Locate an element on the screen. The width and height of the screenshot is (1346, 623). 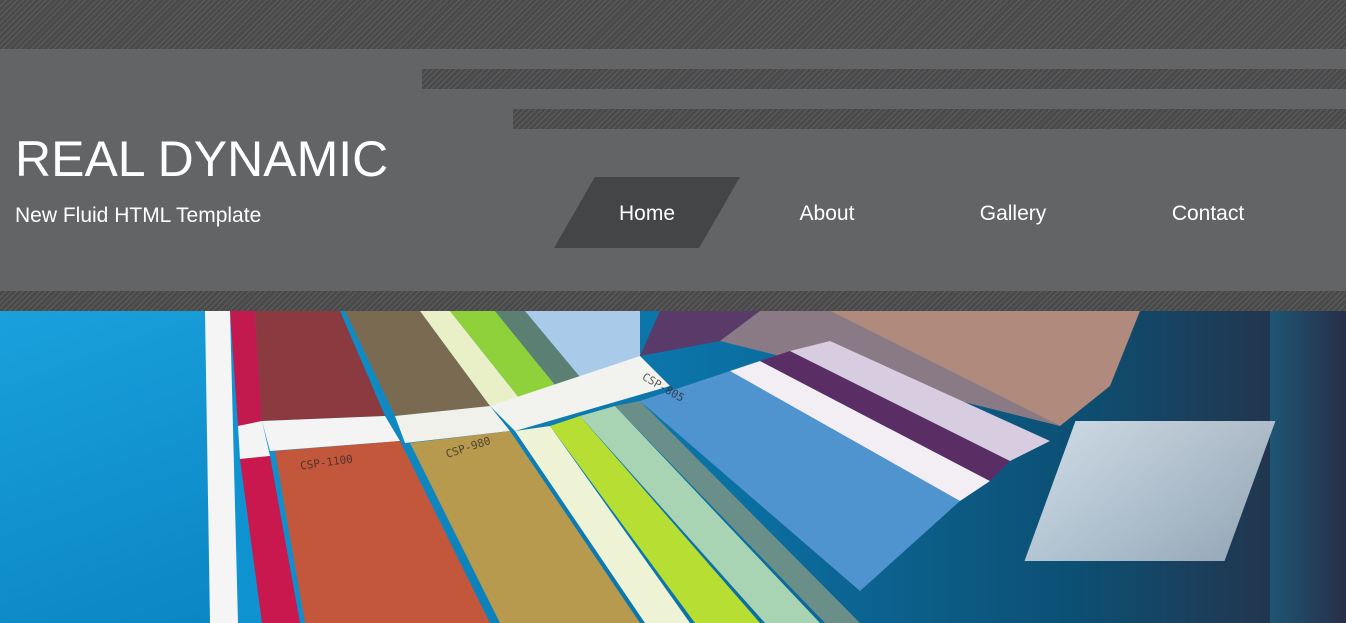
nav-item-gallery: Gallery is located at coordinates (1013, 214).